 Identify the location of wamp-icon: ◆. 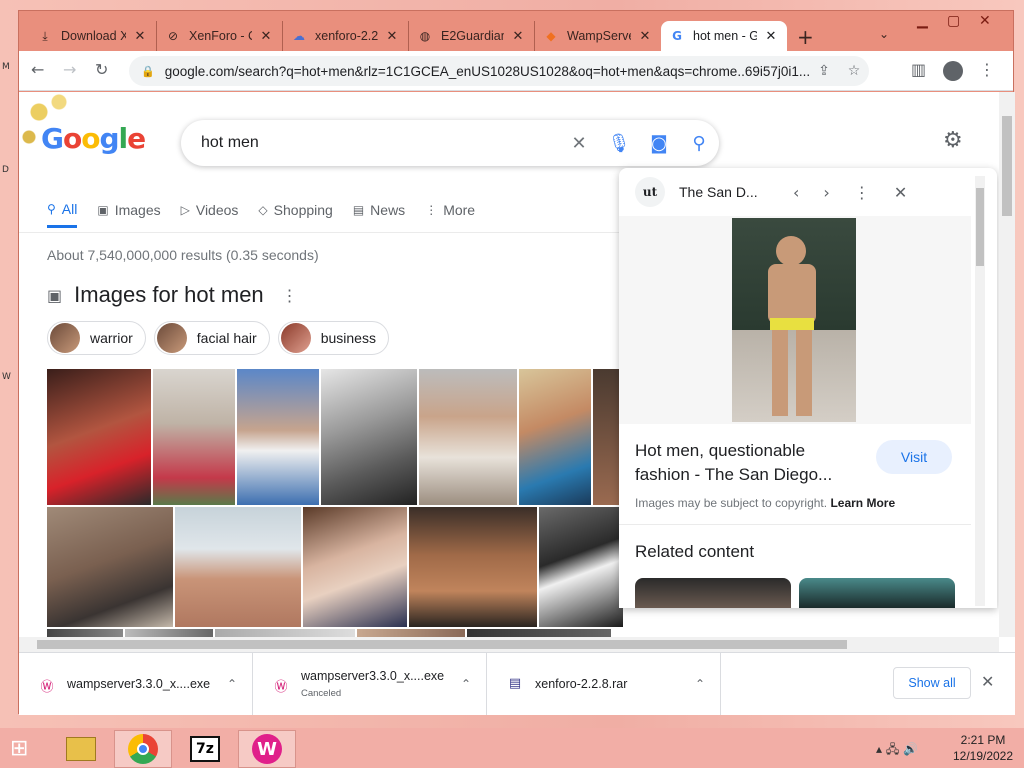
(551, 36).